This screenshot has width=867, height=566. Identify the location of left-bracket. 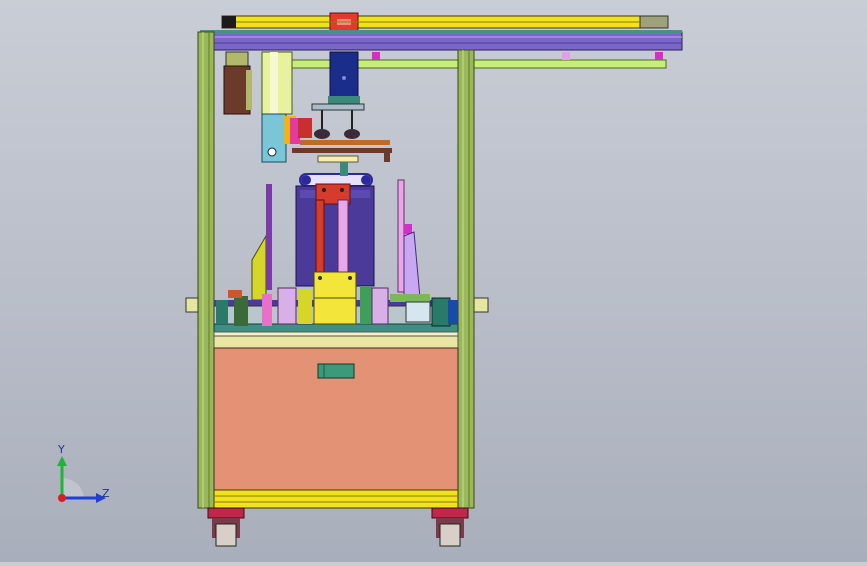
(261, 242).